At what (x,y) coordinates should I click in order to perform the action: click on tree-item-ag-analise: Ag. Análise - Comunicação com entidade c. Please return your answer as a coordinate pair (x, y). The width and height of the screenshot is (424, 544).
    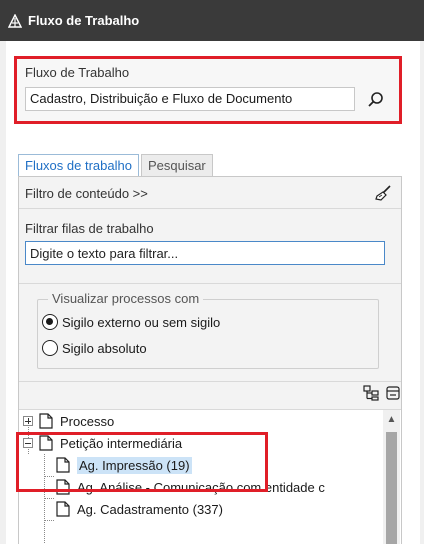
    Looking at the image, I should click on (190, 487).